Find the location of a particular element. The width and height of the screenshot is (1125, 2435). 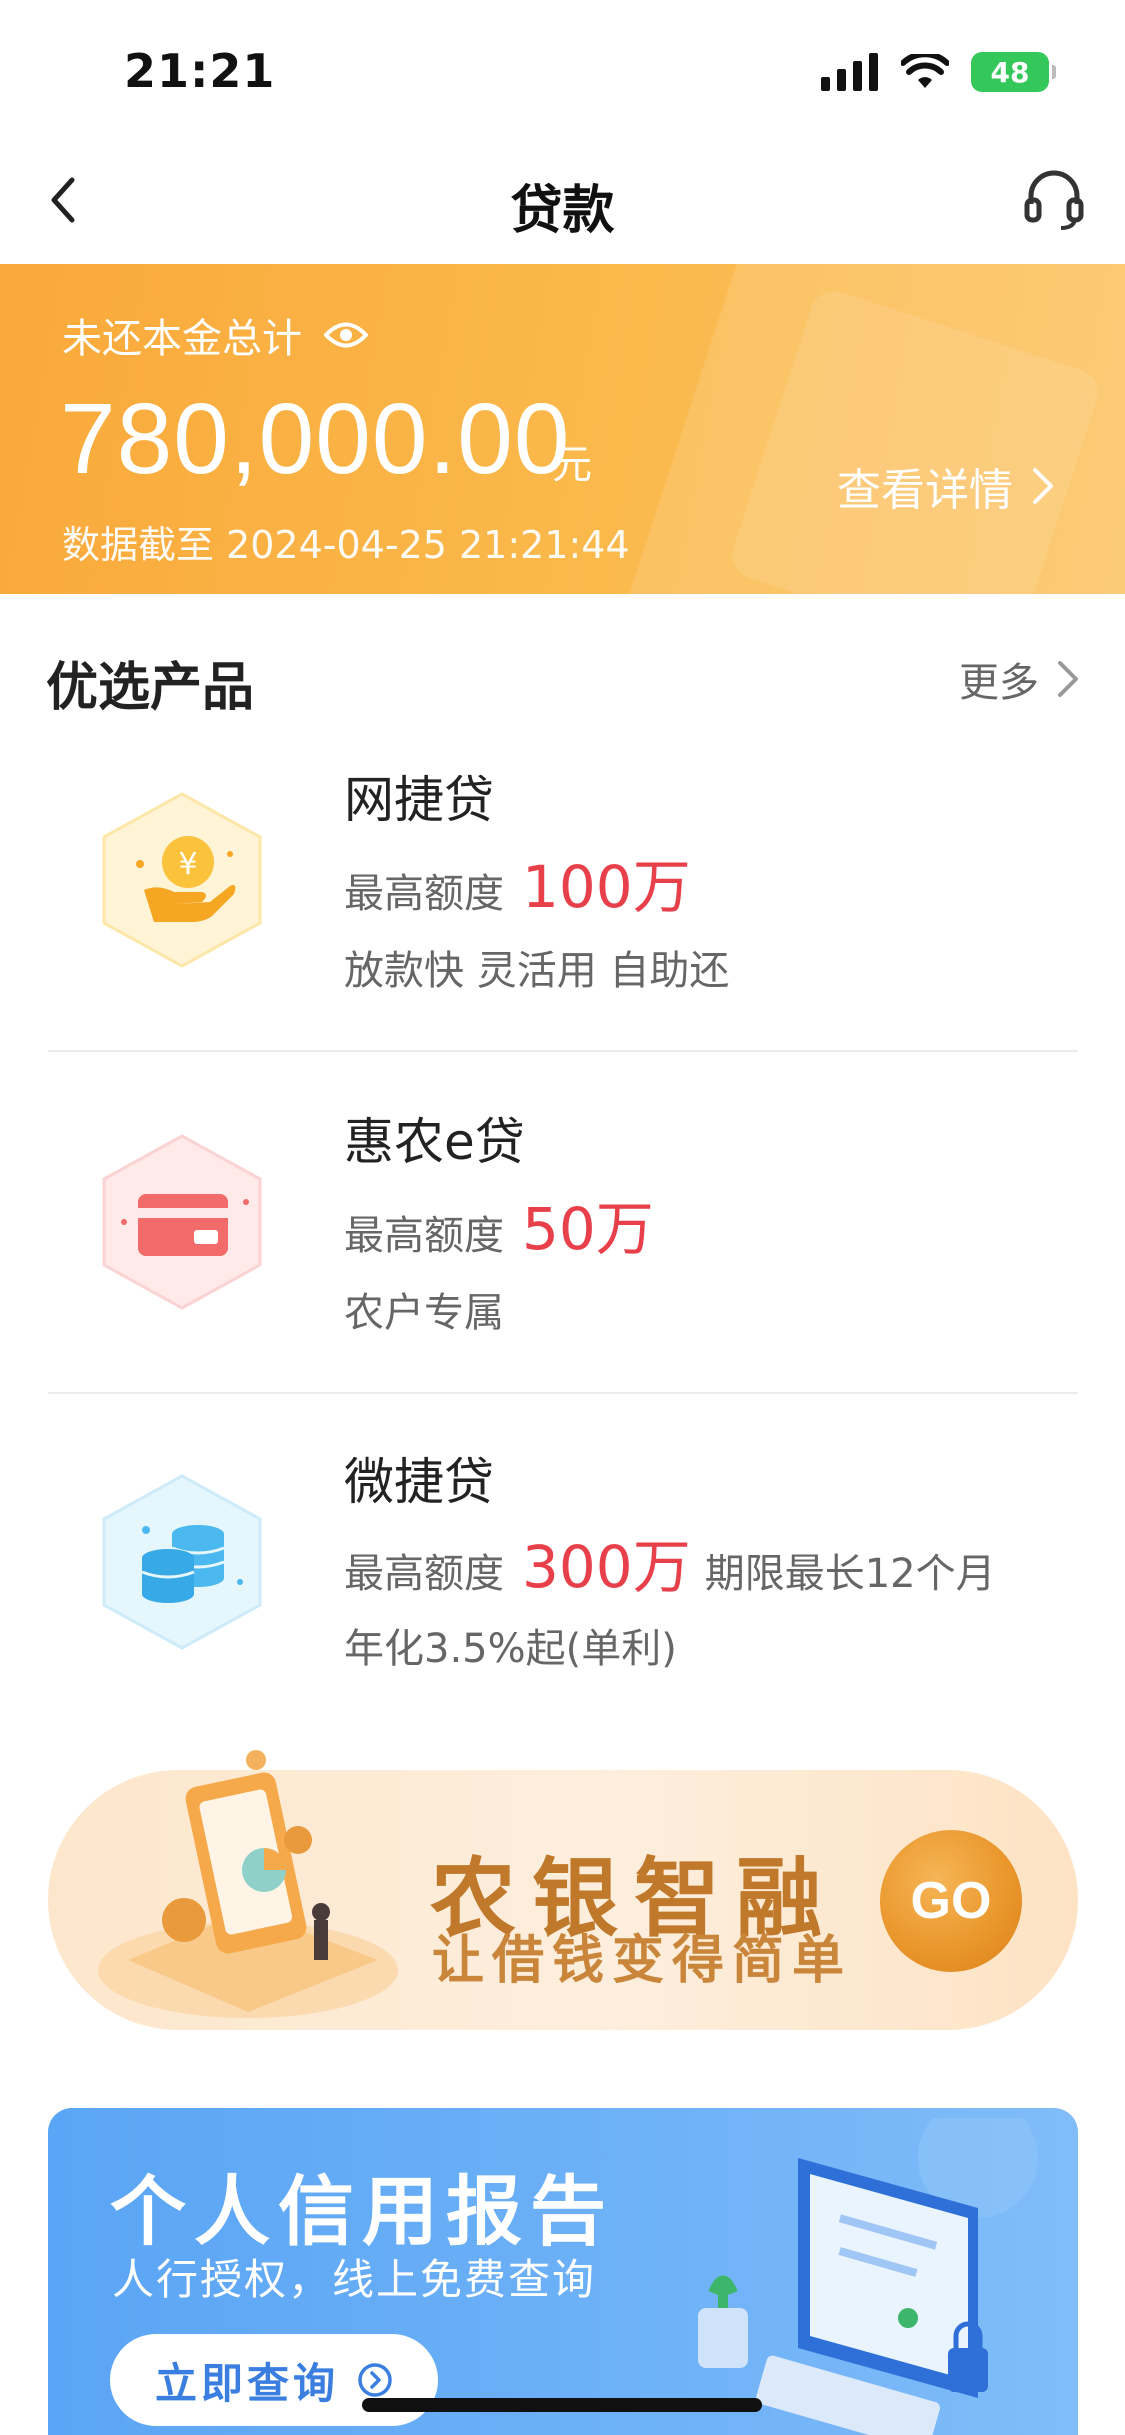

limit-amount: 50万 is located at coordinates (588, 1229).